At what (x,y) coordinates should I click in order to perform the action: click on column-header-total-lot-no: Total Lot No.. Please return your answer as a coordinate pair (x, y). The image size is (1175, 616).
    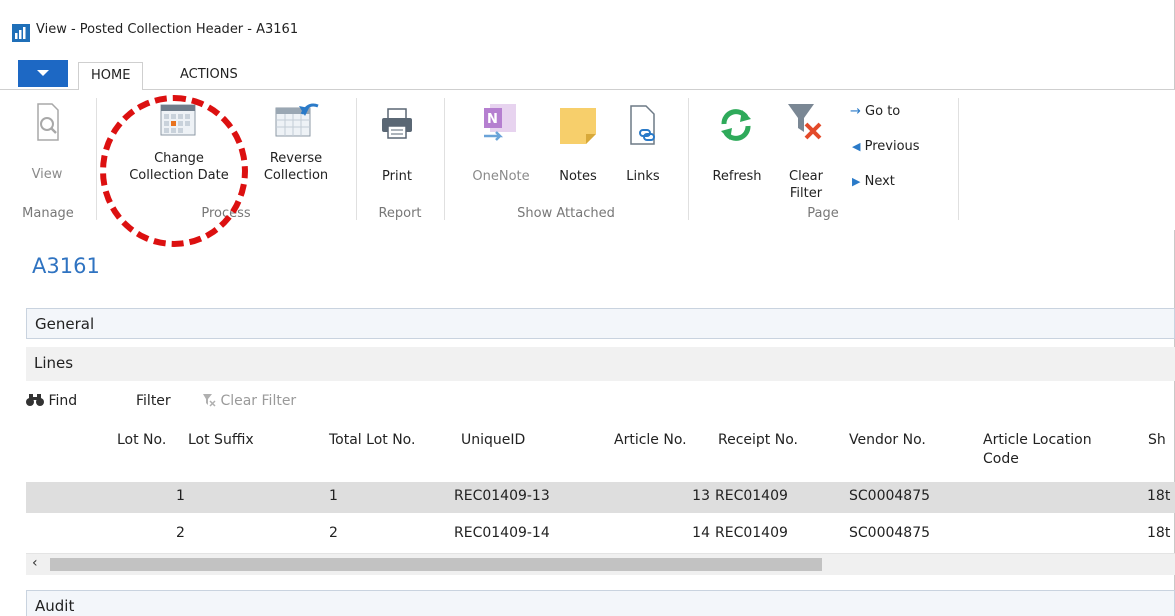
    Looking at the image, I should click on (372, 440).